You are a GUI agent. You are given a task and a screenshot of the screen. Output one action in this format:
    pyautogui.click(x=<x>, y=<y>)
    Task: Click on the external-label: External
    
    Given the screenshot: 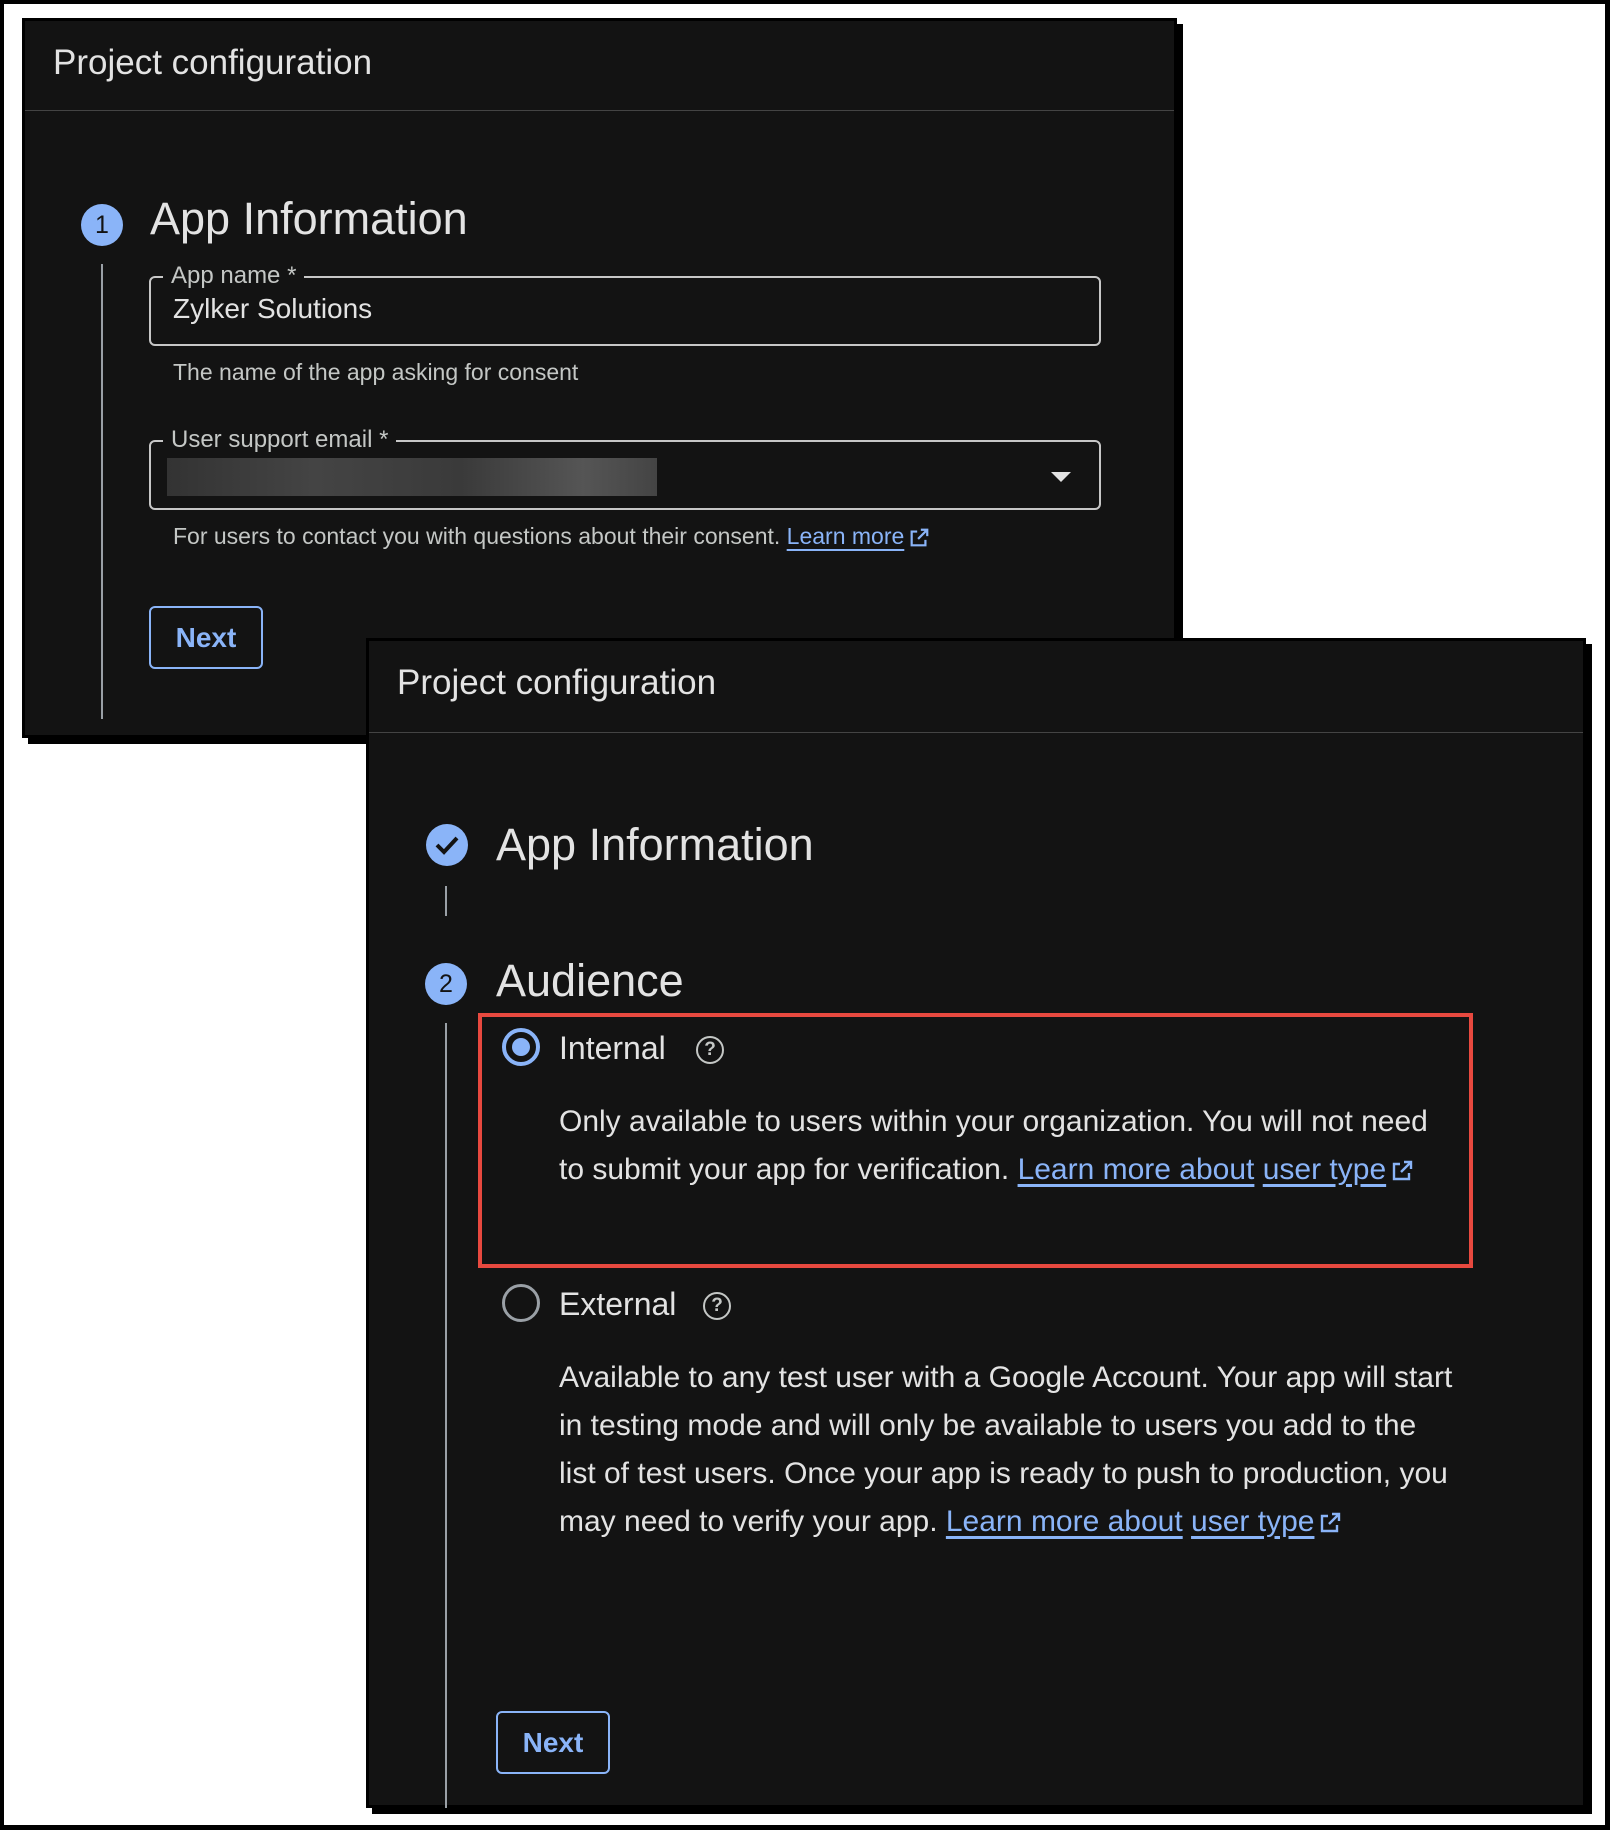 What is the action you would take?
    pyautogui.click(x=617, y=1304)
    